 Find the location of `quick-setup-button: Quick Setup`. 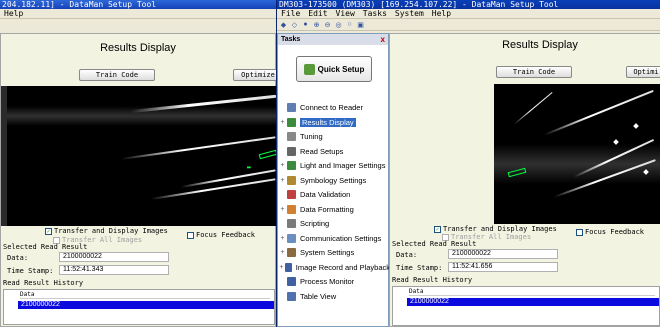

quick-setup-button: Quick Setup is located at coordinates (334, 69).